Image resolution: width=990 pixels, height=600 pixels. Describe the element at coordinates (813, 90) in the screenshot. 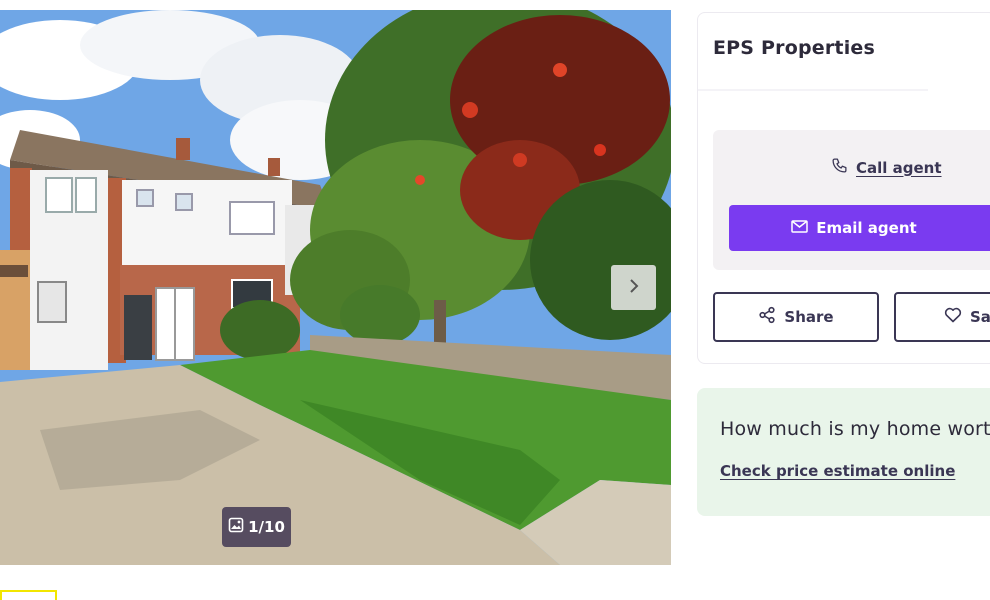

I see `divider` at that location.